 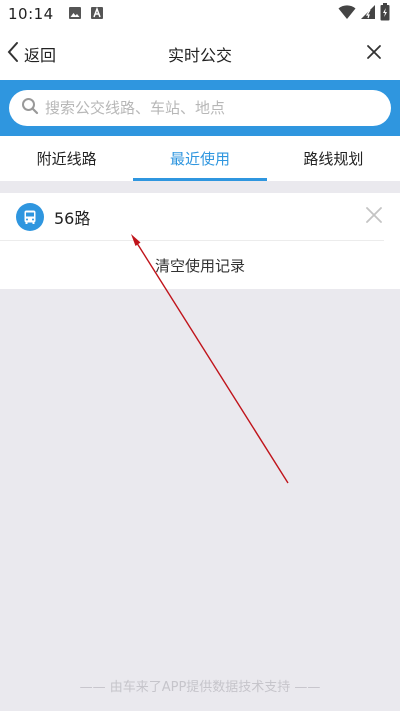 I want to click on search-icon, so click(x=30, y=108).